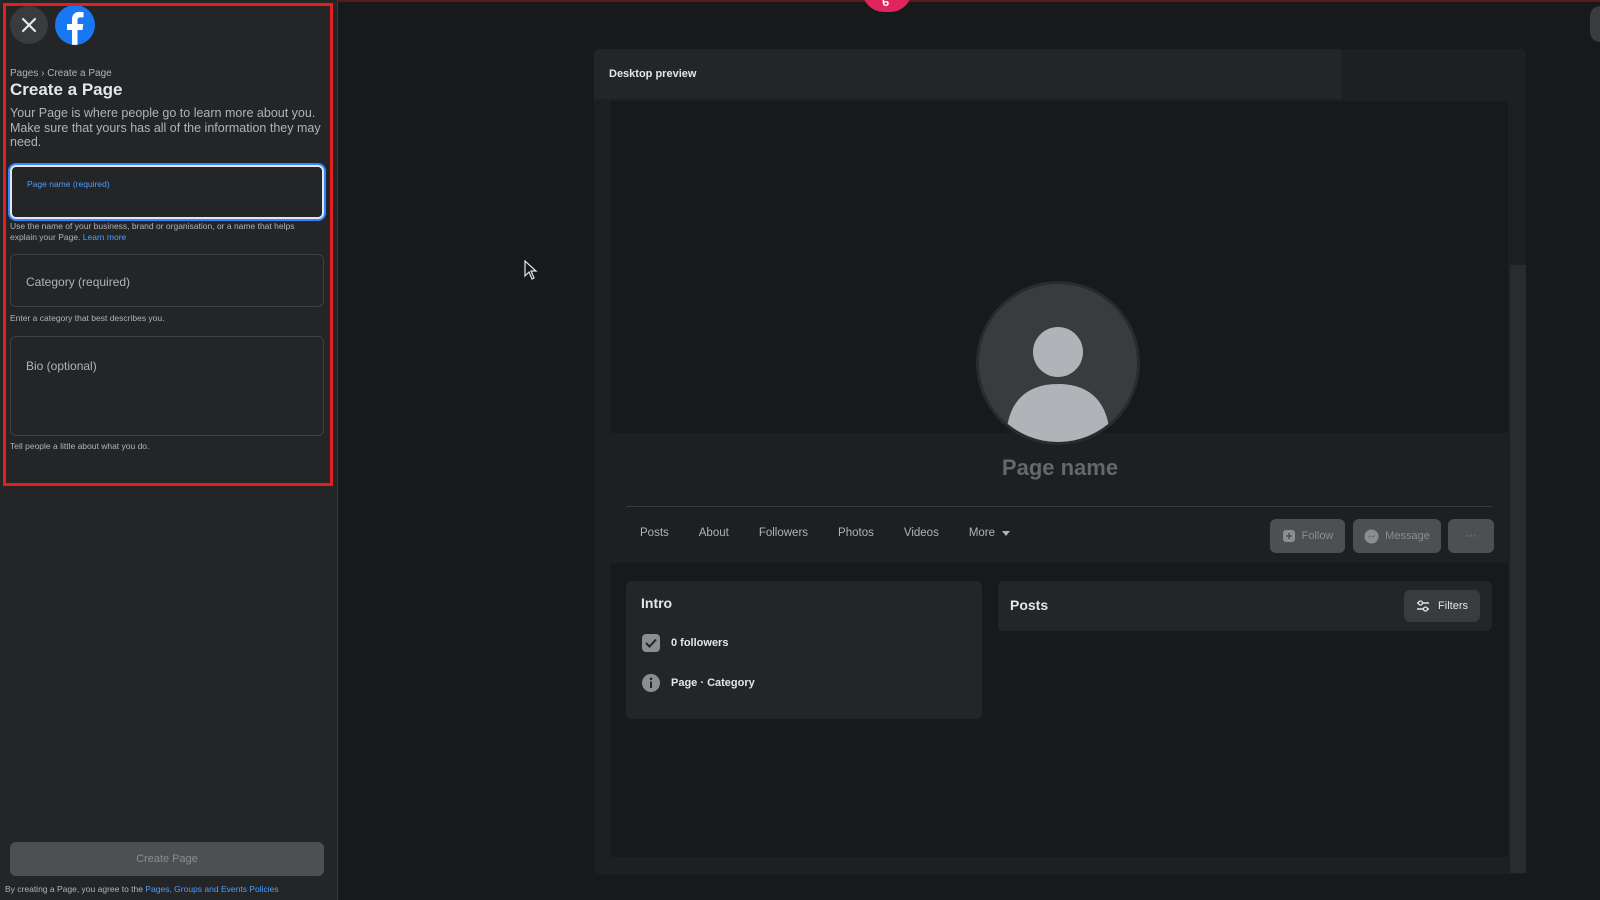 The height and width of the screenshot is (900, 1600). I want to click on filters-icon, so click(1423, 606).